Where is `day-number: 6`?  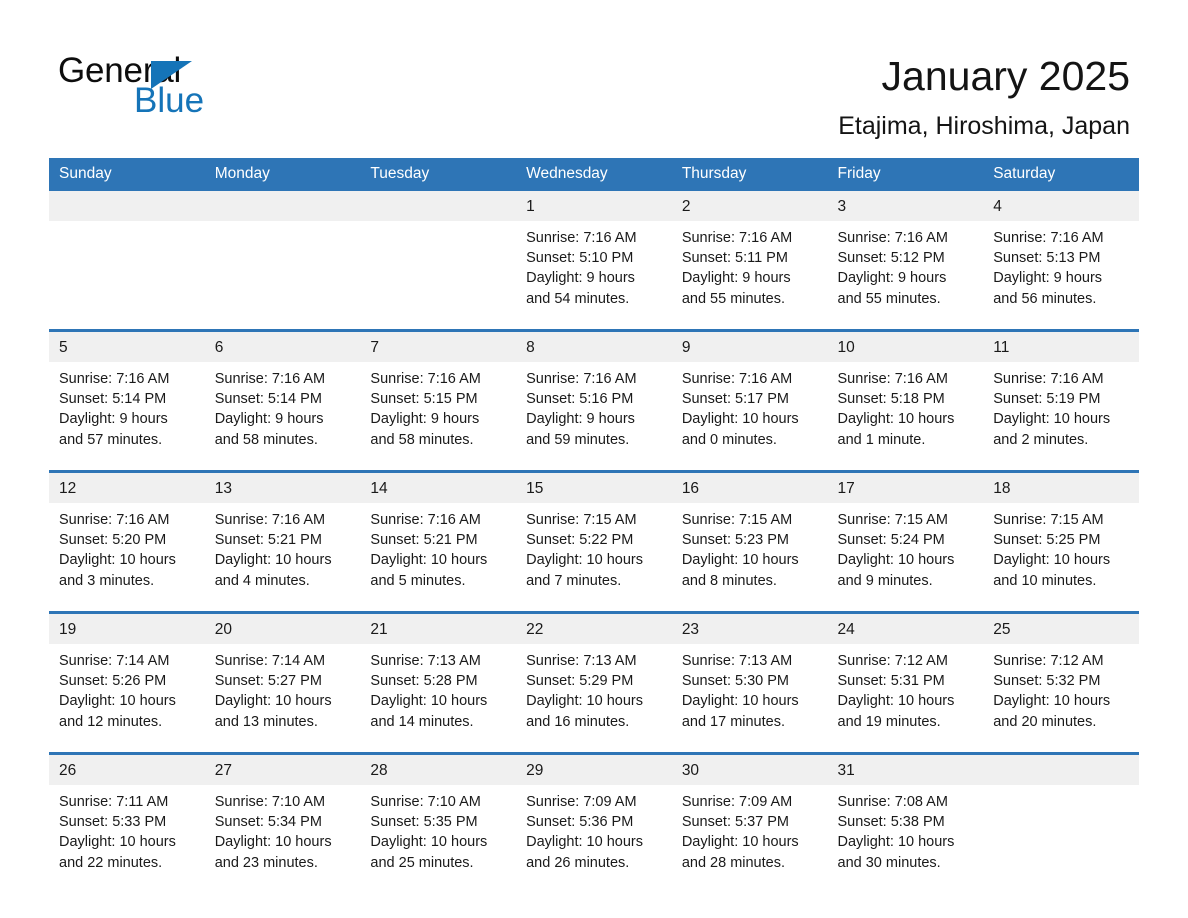
day-number: 6 is located at coordinates (282, 347).